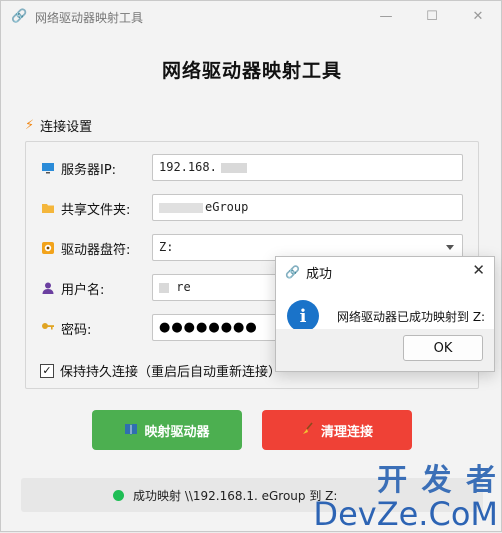 This screenshot has width=502, height=533. Describe the element at coordinates (226, 207) in the screenshot. I see `share-folder-value: eGroup` at that location.